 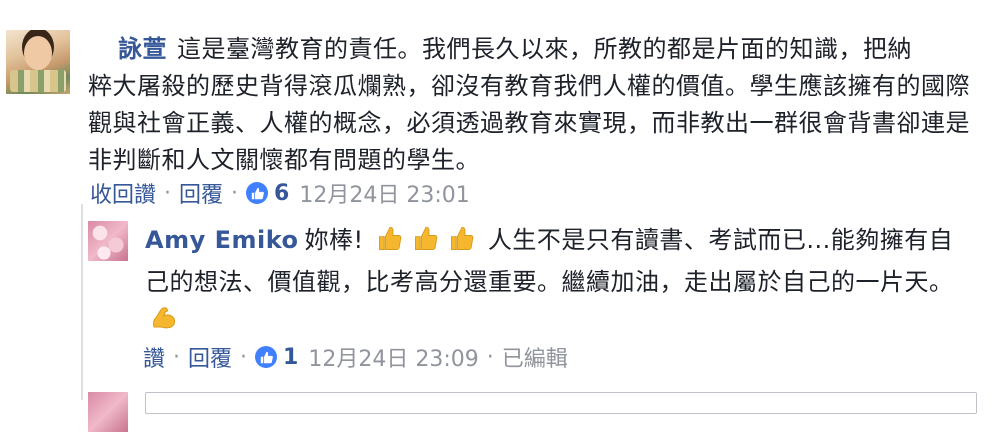 I want to click on unlike-link: 收回讚, so click(x=123, y=193).